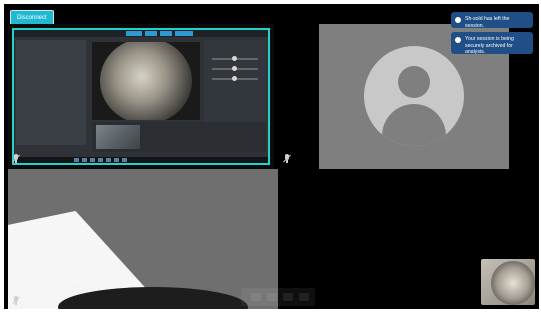 This screenshot has width=541, height=312. I want to click on fisheye-view, so click(146, 81).